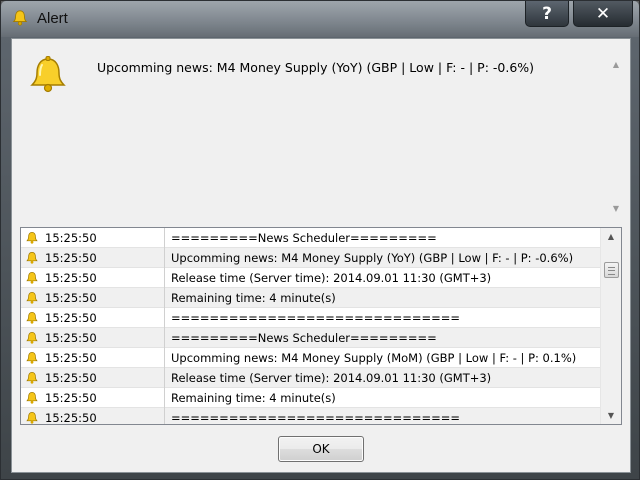 This screenshot has height=480, width=640. What do you see at coordinates (616, 137) in the screenshot?
I see `message-scrollbar: ▲ ▼` at bounding box center [616, 137].